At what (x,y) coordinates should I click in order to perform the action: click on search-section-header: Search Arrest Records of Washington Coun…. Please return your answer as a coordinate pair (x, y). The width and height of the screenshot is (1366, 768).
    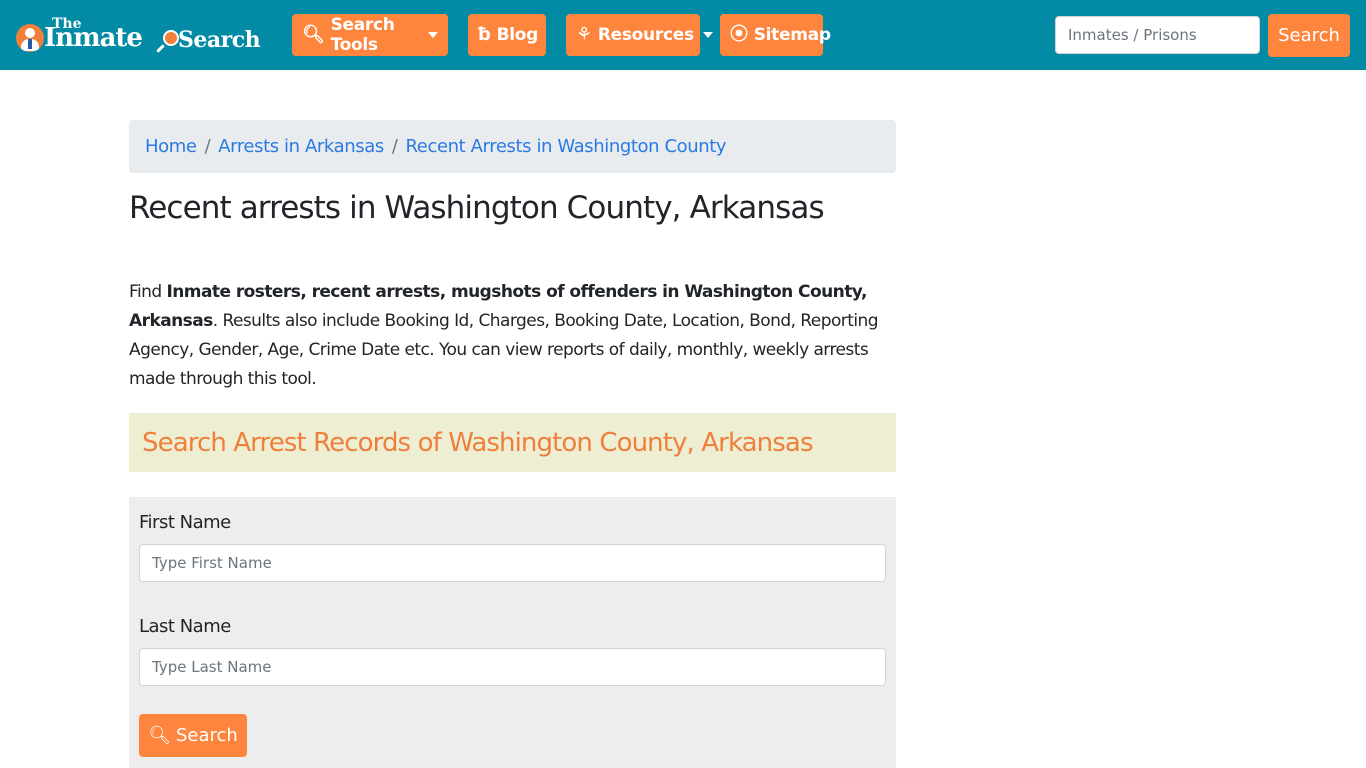
    Looking at the image, I should click on (512, 442).